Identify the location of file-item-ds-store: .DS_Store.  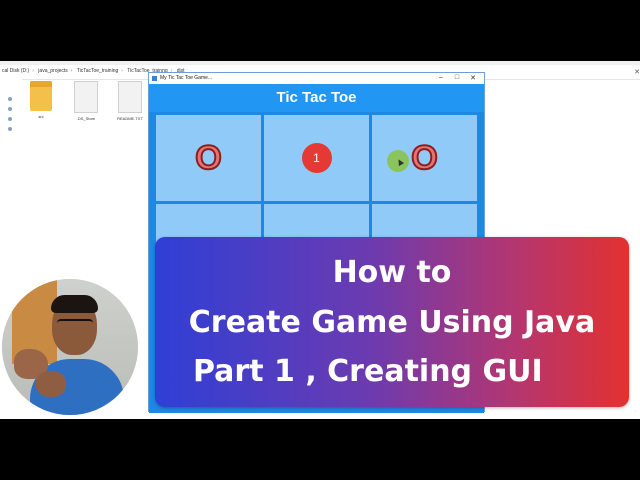
(86, 101).